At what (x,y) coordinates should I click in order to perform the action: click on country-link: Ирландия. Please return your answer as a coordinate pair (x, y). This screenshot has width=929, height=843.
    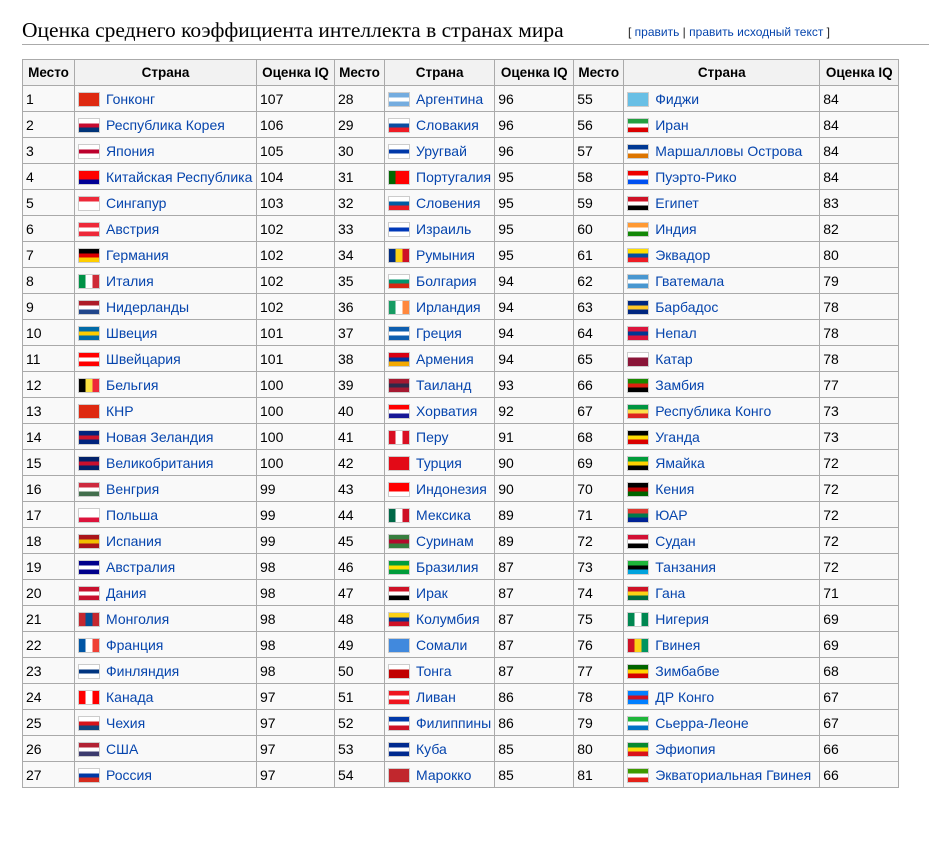
    Looking at the image, I should click on (448, 307).